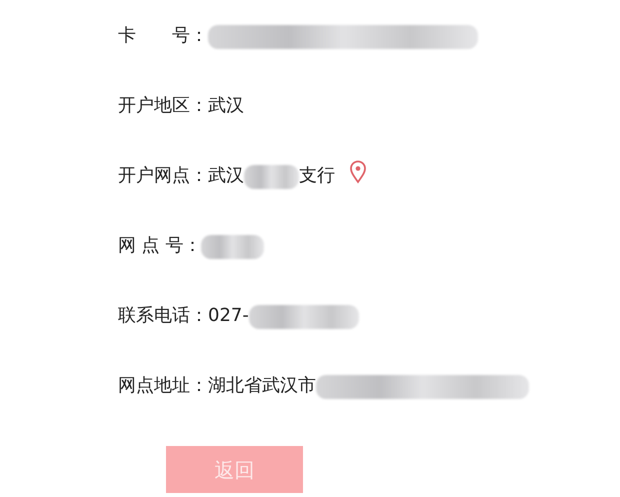 The width and height of the screenshot is (620, 497). Describe the element at coordinates (163, 106) in the screenshot. I see `field-label: 开户地区：` at that location.